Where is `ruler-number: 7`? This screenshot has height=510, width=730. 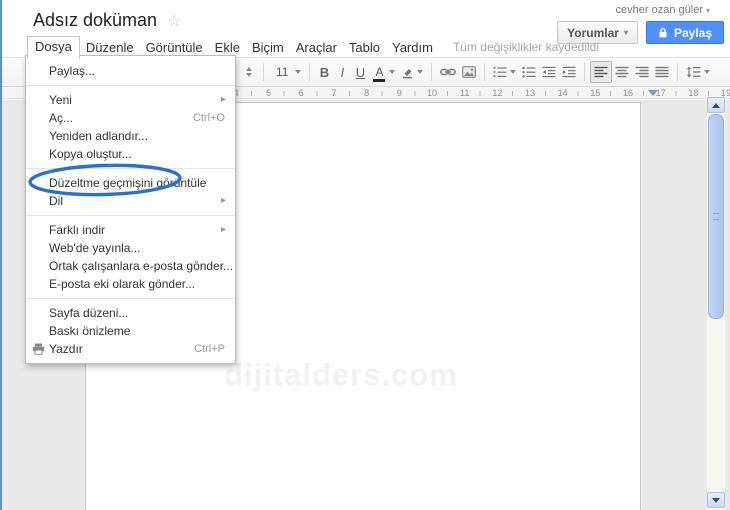
ruler-number: 7 is located at coordinates (334, 93).